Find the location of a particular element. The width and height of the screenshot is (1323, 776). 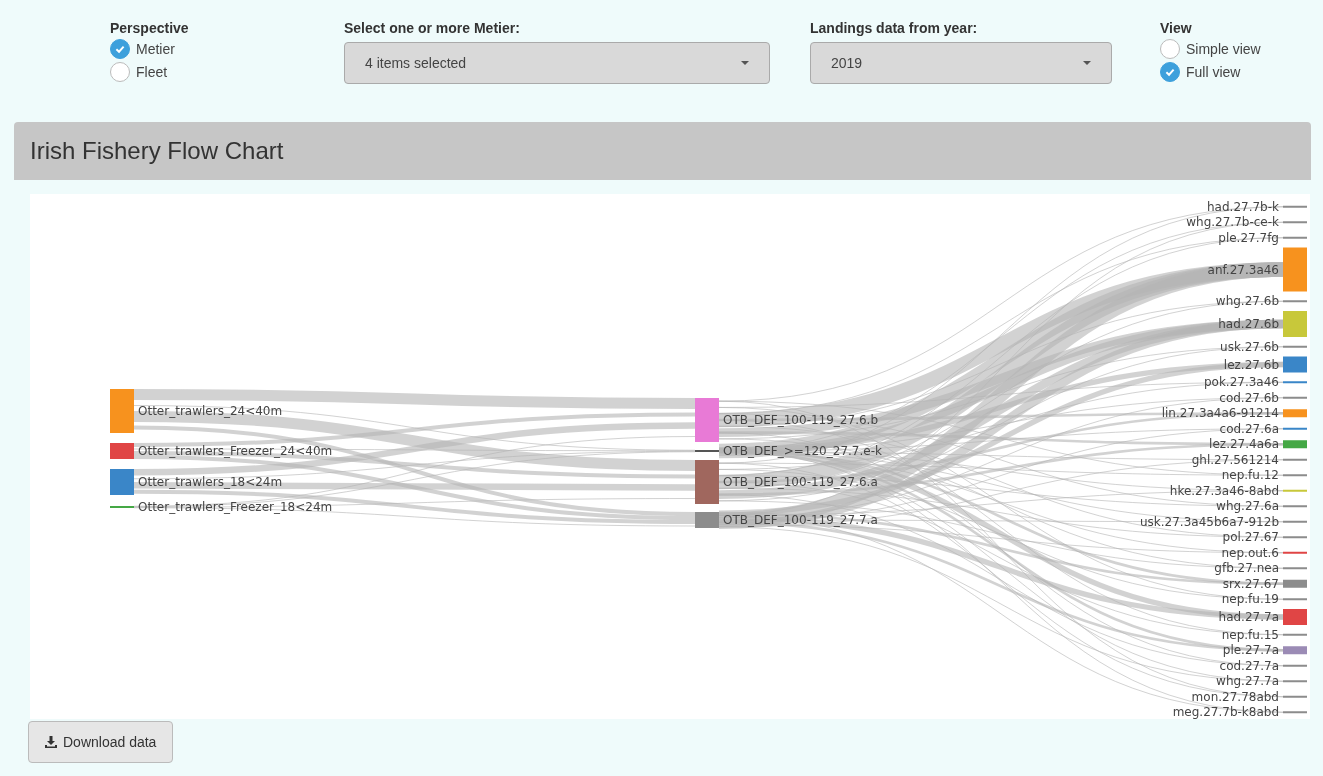

download-icon is located at coordinates (51, 742).